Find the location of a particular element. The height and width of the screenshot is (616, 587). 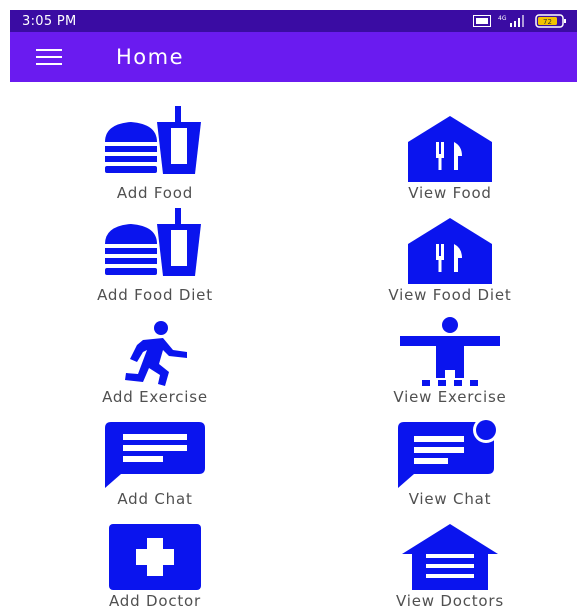

add-chat-label: Add Chat is located at coordinates (155, 499).